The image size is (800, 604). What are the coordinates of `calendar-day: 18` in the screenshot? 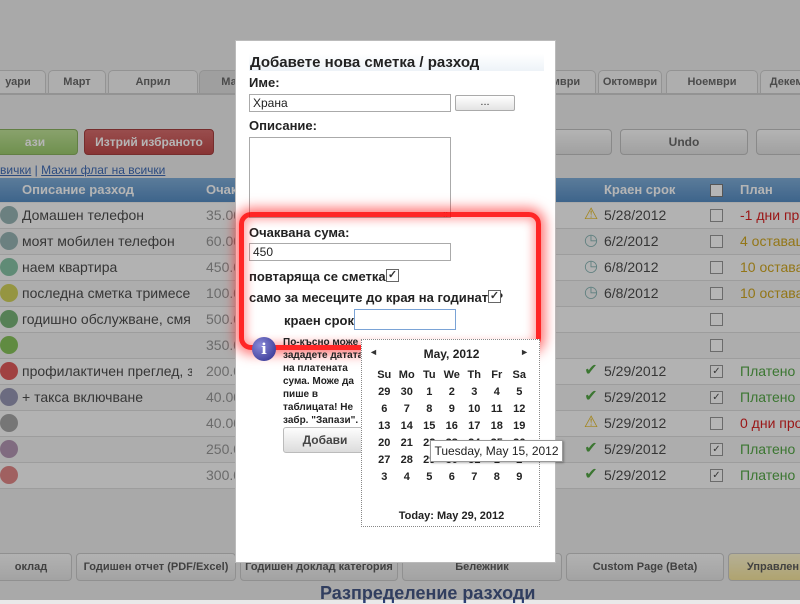 It's located at (497, 426).